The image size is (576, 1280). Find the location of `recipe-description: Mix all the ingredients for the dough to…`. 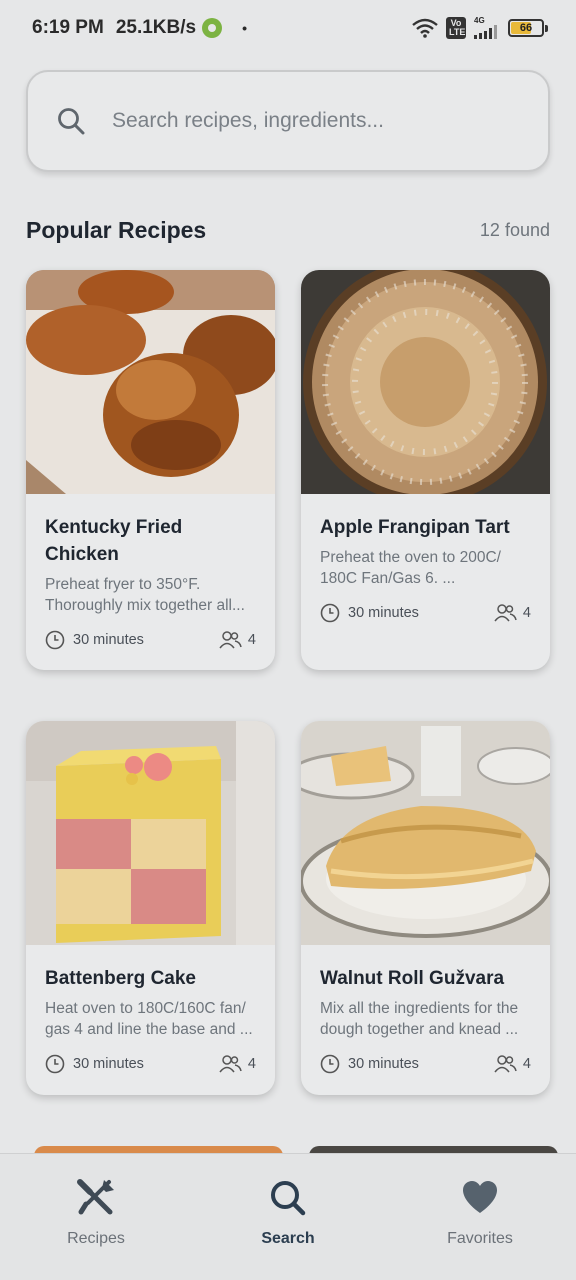

recipe-description: Mix all the ingredients for the dough to… is located at coordinates (419, 1019).